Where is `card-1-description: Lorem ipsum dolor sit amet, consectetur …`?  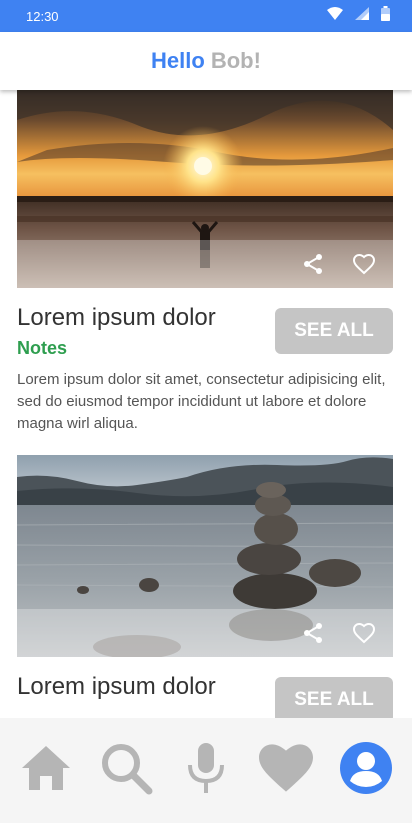 card-1-description: Lorem ipsum dolor sit amet, consectetur … is located at coordinates (201, 401).